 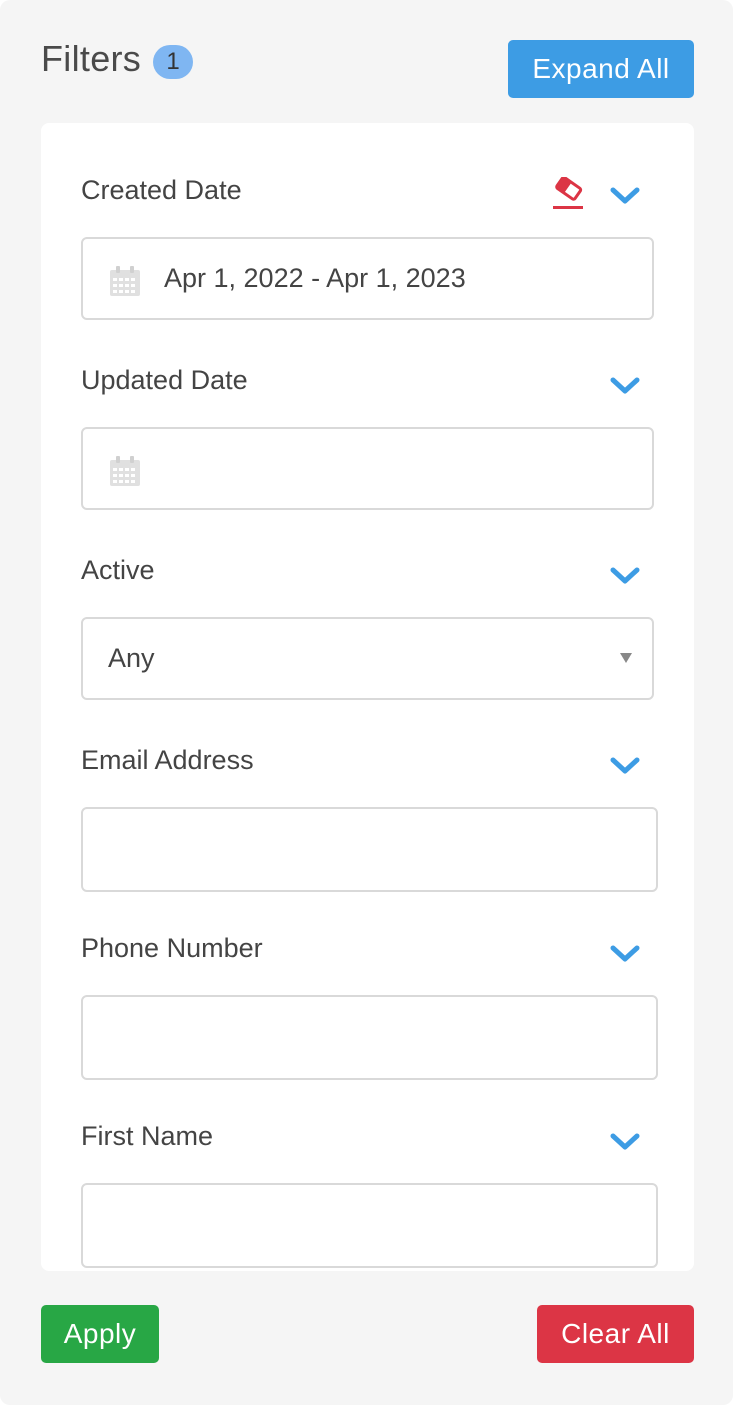 What do you see at coordinates (118, 570) in the screenshot?
I see `filter-label: Active` at bounding box center [118, 570].